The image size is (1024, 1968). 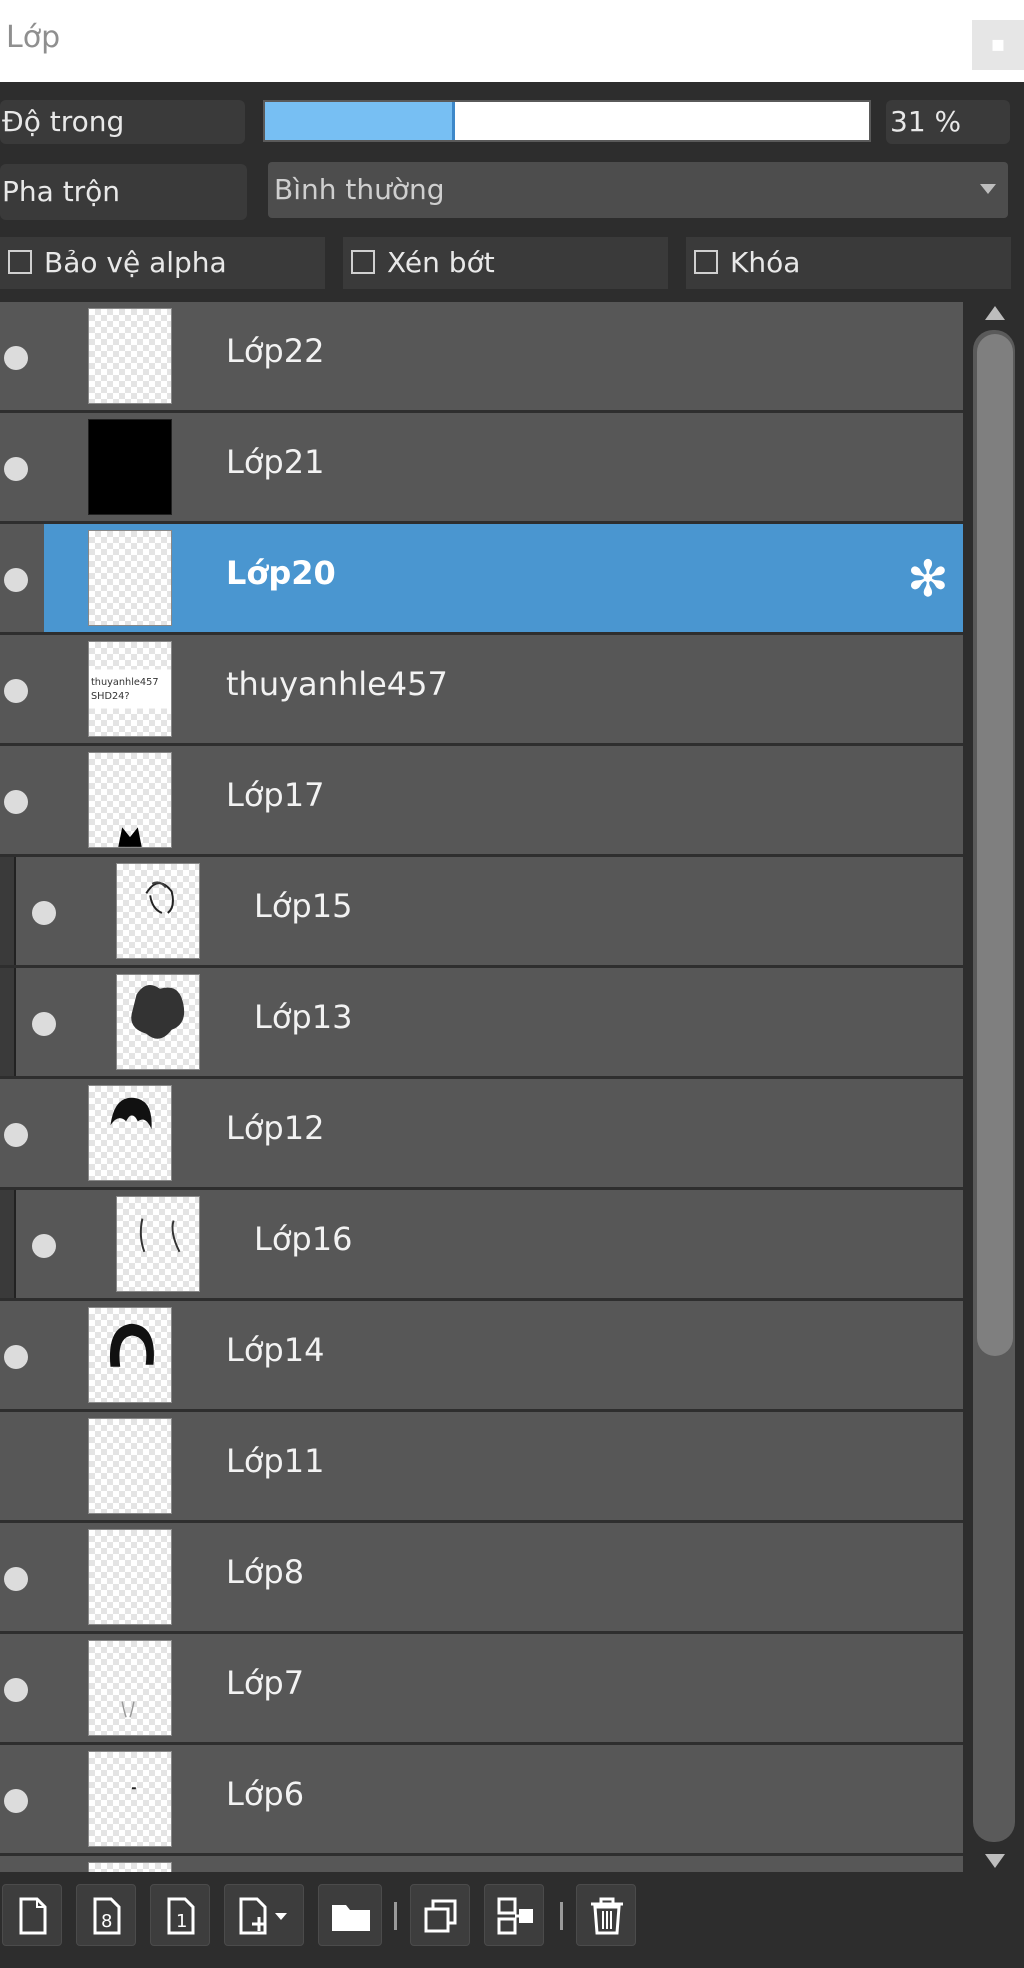 What do you see at coordinates (512, 41) in the screenshot?
I see `panel-titlebar: Lớp ▪` at bounding box center [512, 41].